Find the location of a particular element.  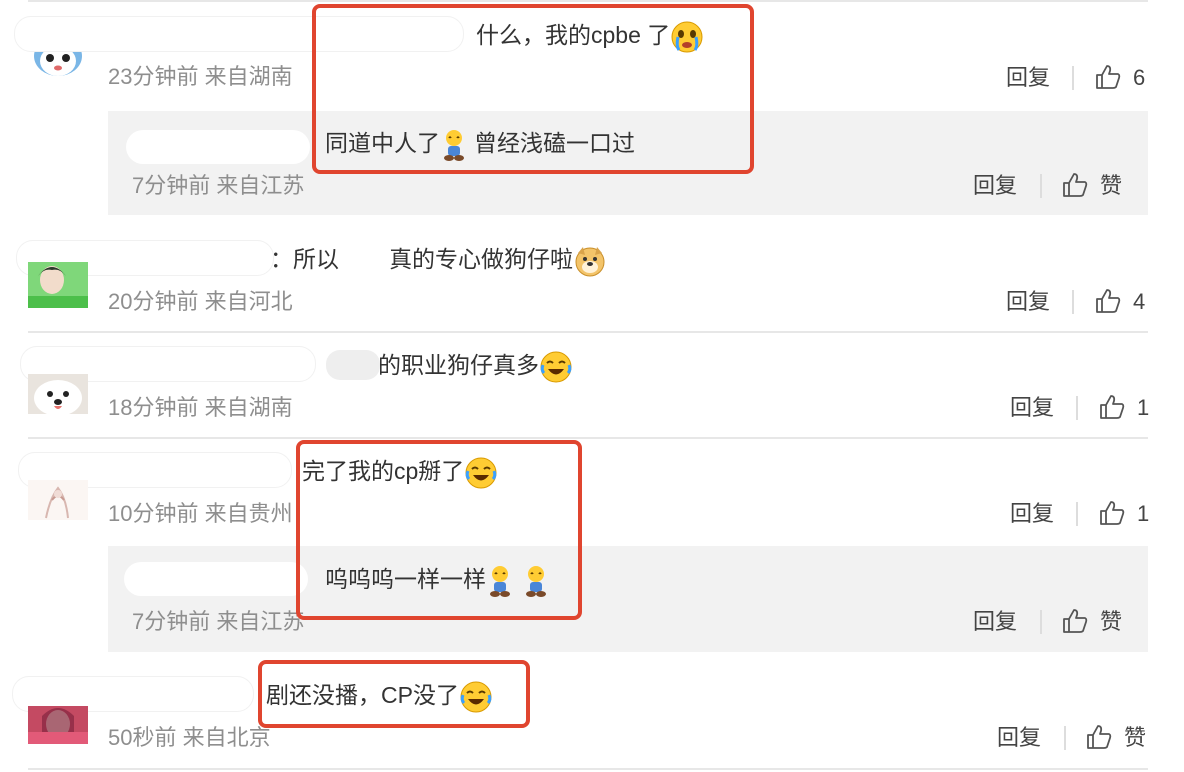

comment-time: 18分钟前 is located at coordinates (153, 407).